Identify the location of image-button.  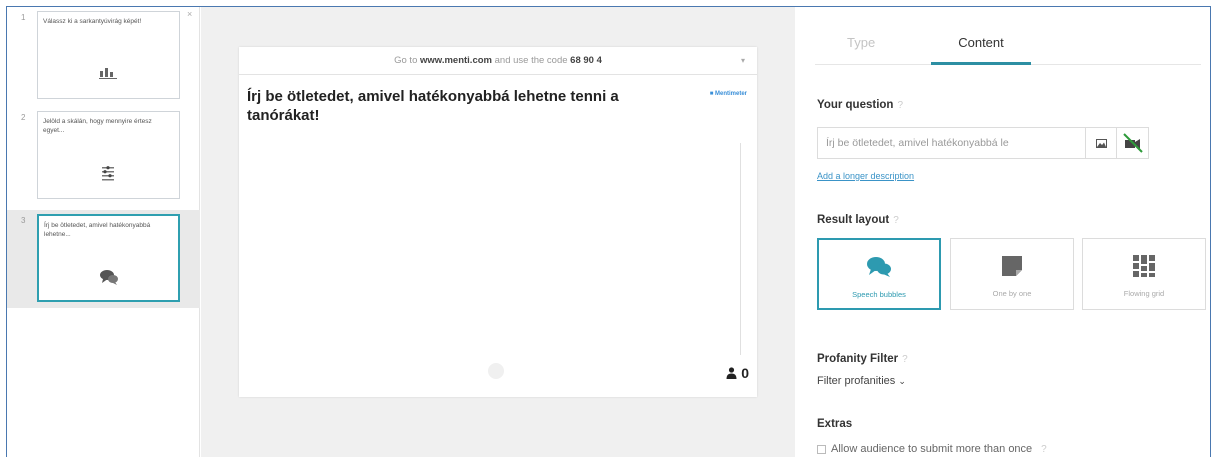
(1101, 143).